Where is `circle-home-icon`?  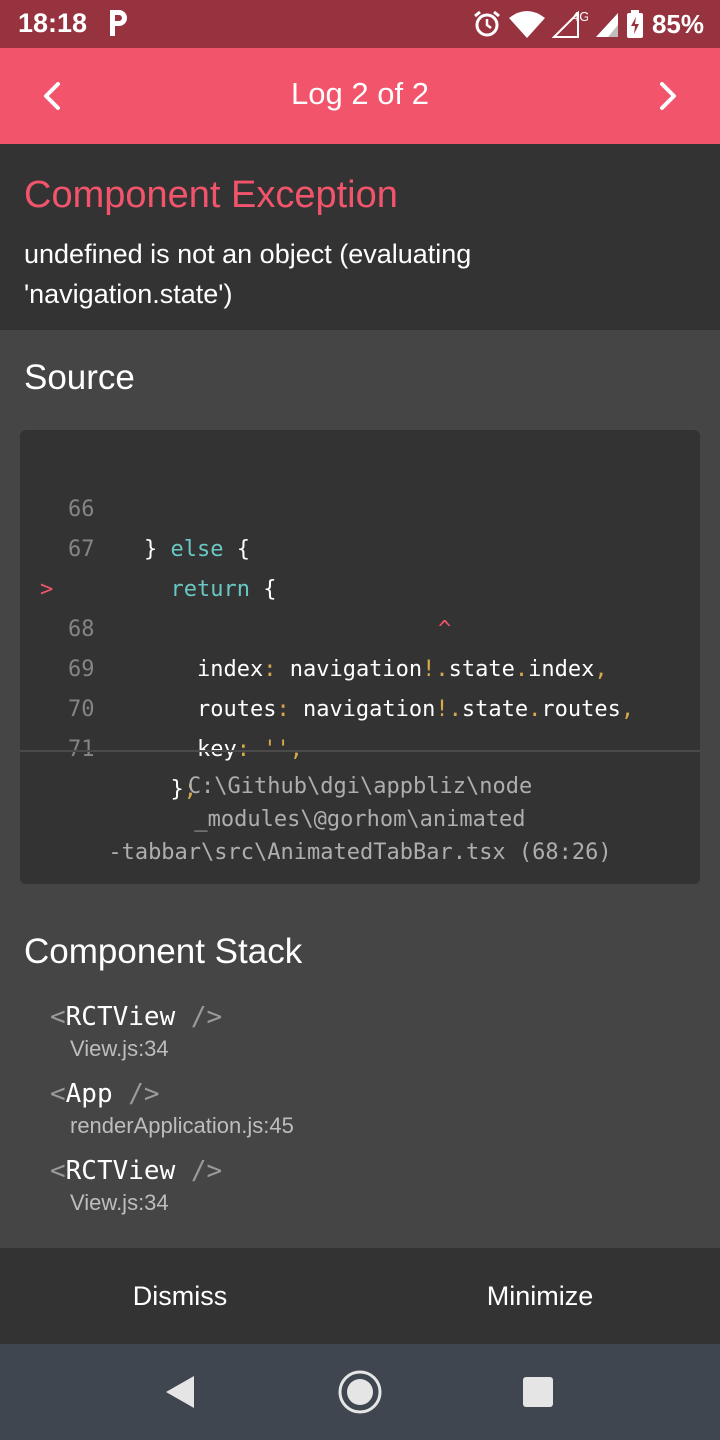 circle-home-icon is located at coordinates (360, 1392).